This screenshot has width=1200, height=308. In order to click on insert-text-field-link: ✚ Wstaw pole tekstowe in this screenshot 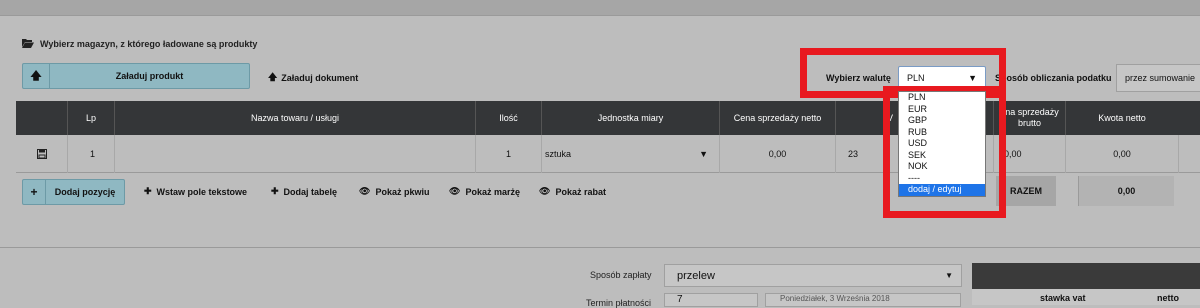, I will do `click(195, 191)`.